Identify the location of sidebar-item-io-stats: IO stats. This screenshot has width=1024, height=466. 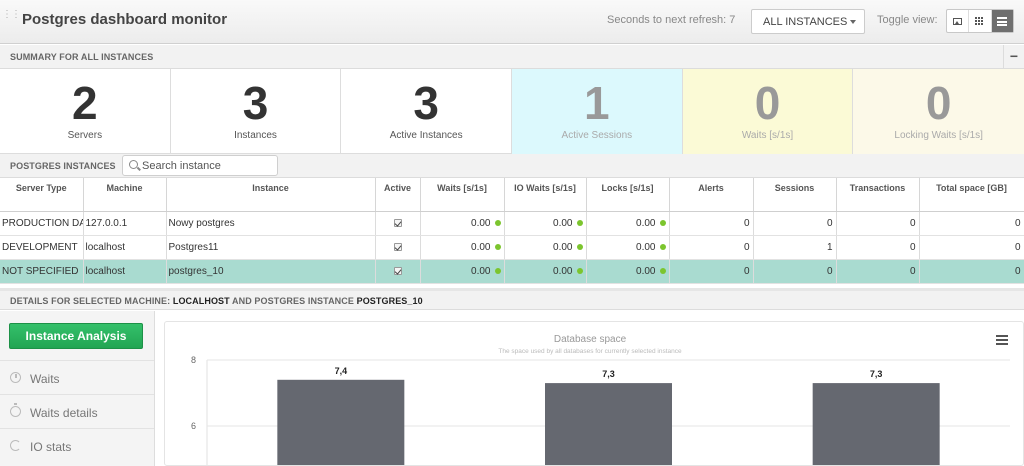
(77, 445).